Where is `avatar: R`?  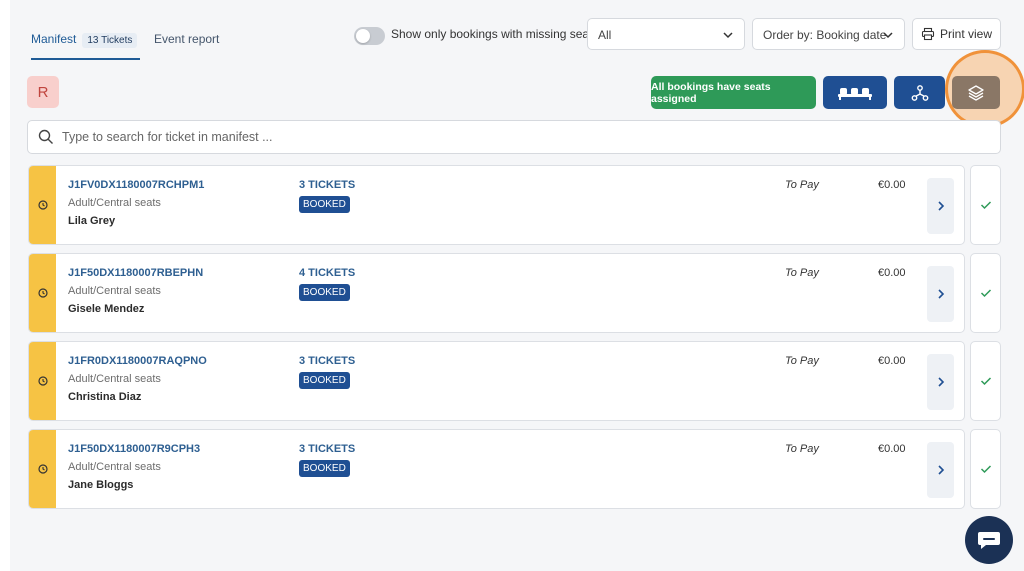
avatar: R is located at coordinates (43, 92).